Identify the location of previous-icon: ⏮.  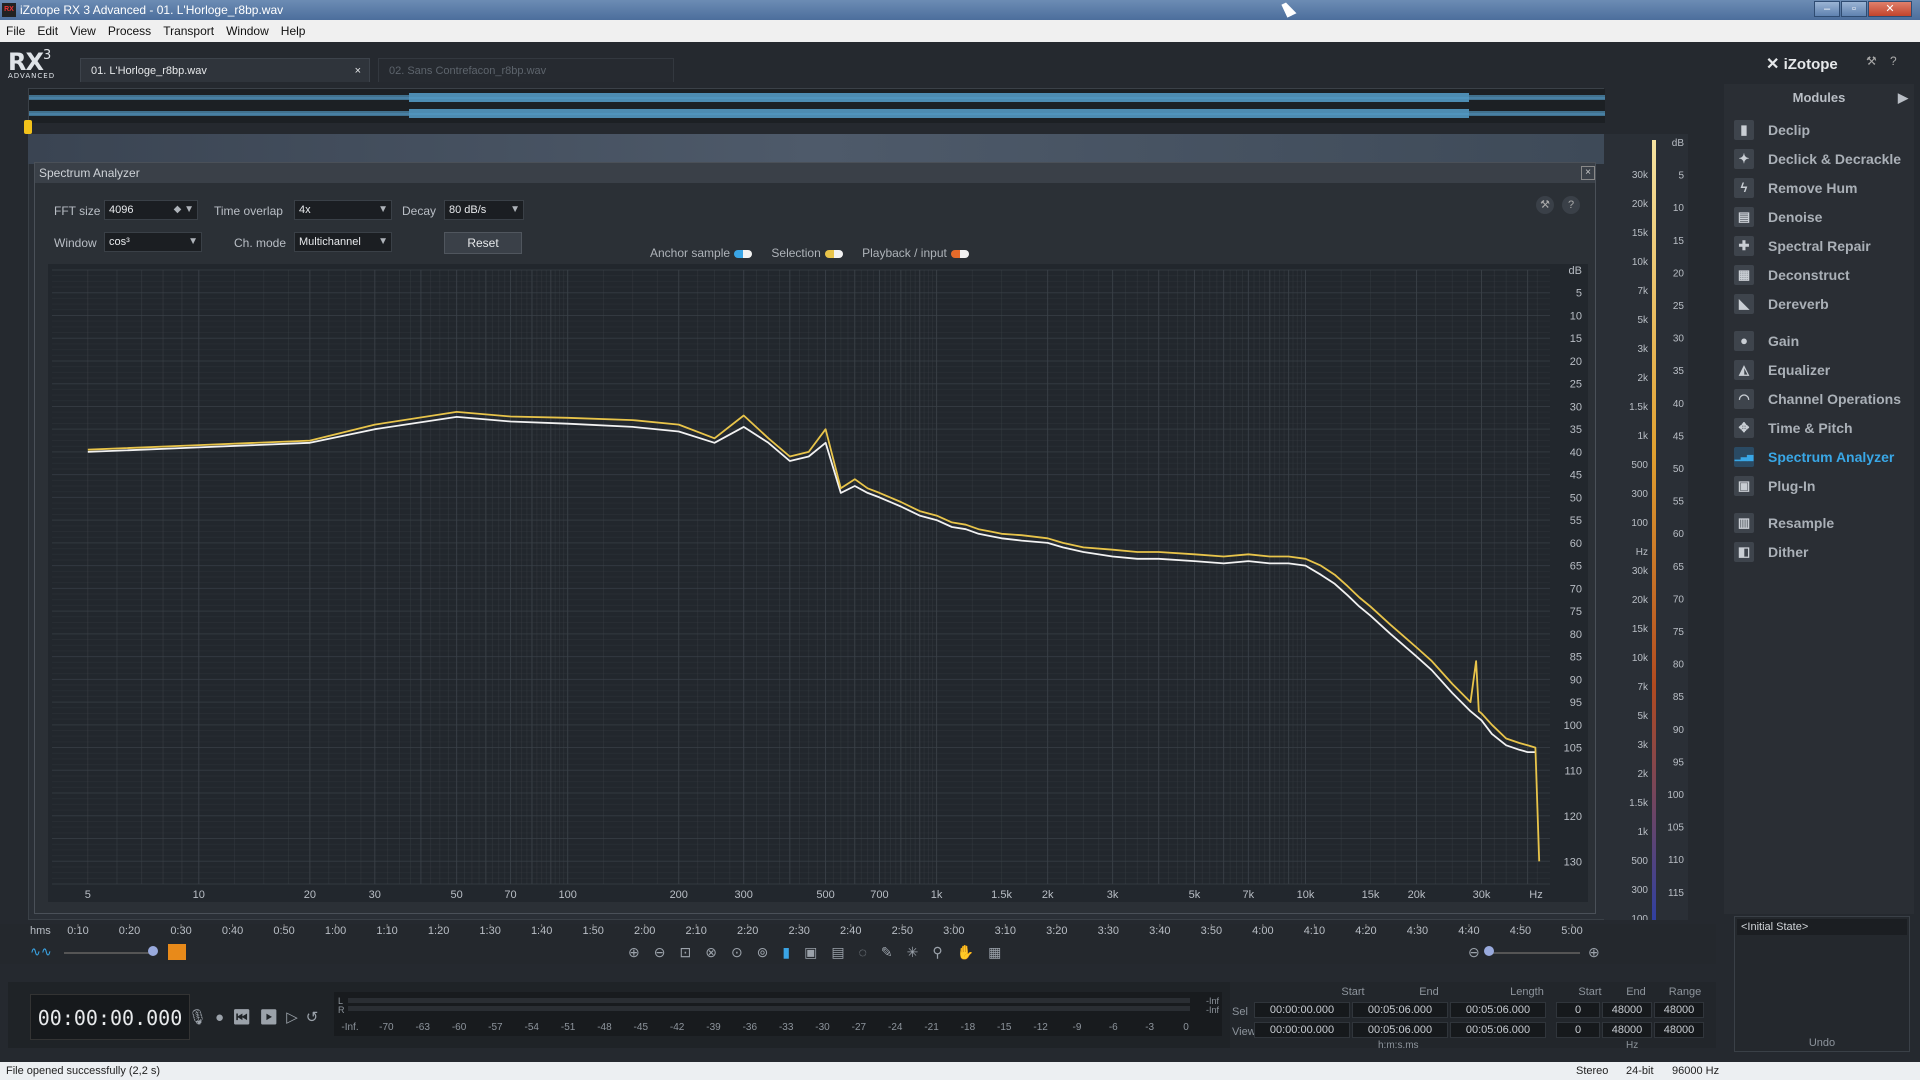
(245, 1017).